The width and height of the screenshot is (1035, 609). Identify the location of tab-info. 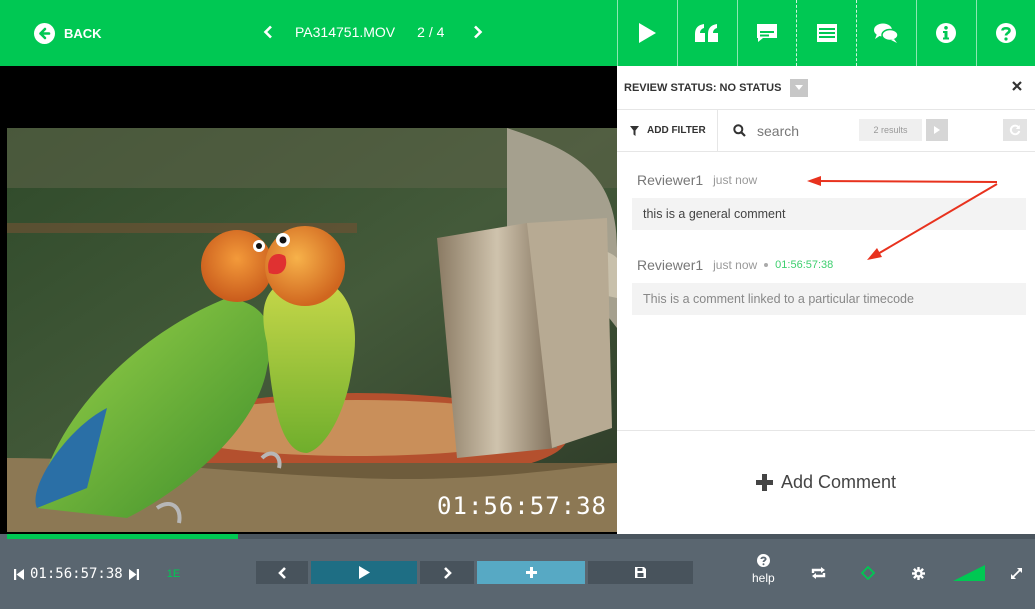
(945, 33).